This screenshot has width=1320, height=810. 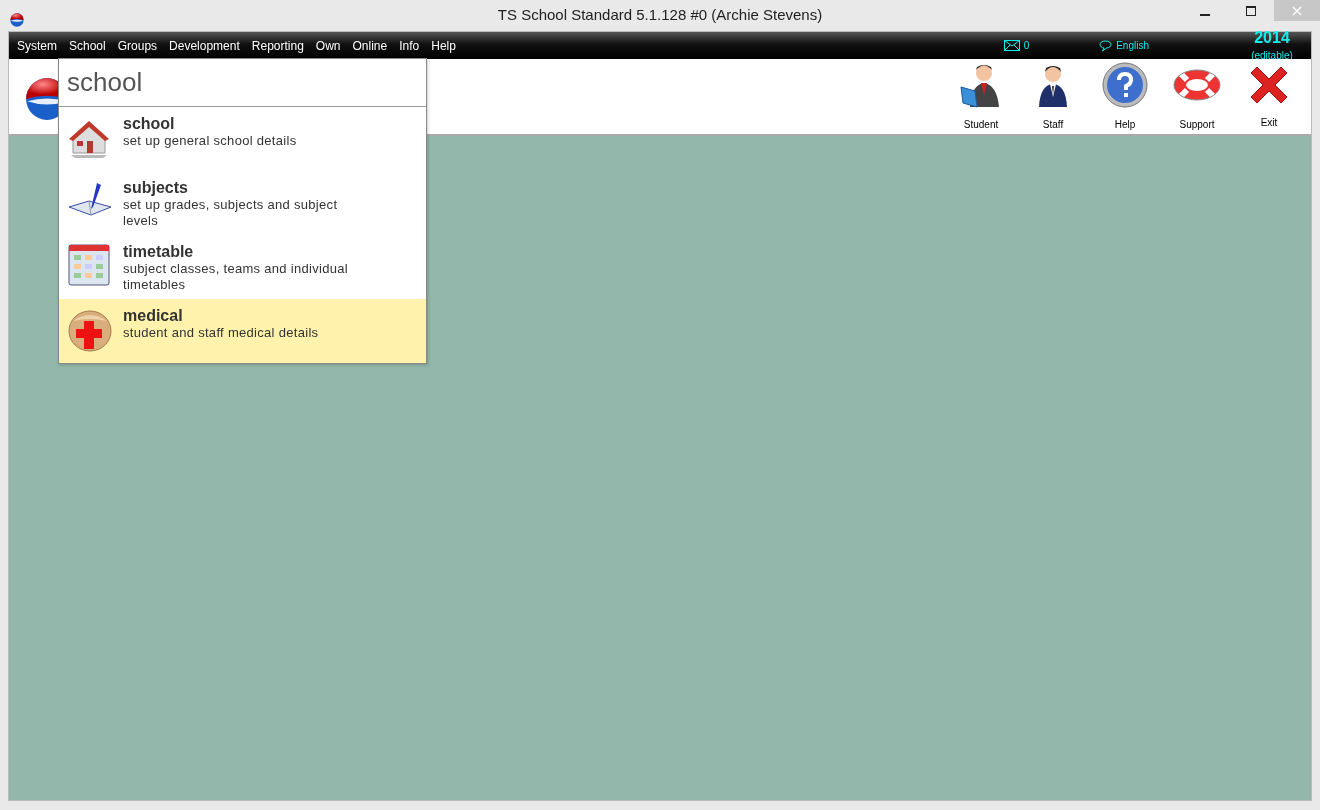 I want to click on result-description: set up general school details, so click(x=210, y=140).